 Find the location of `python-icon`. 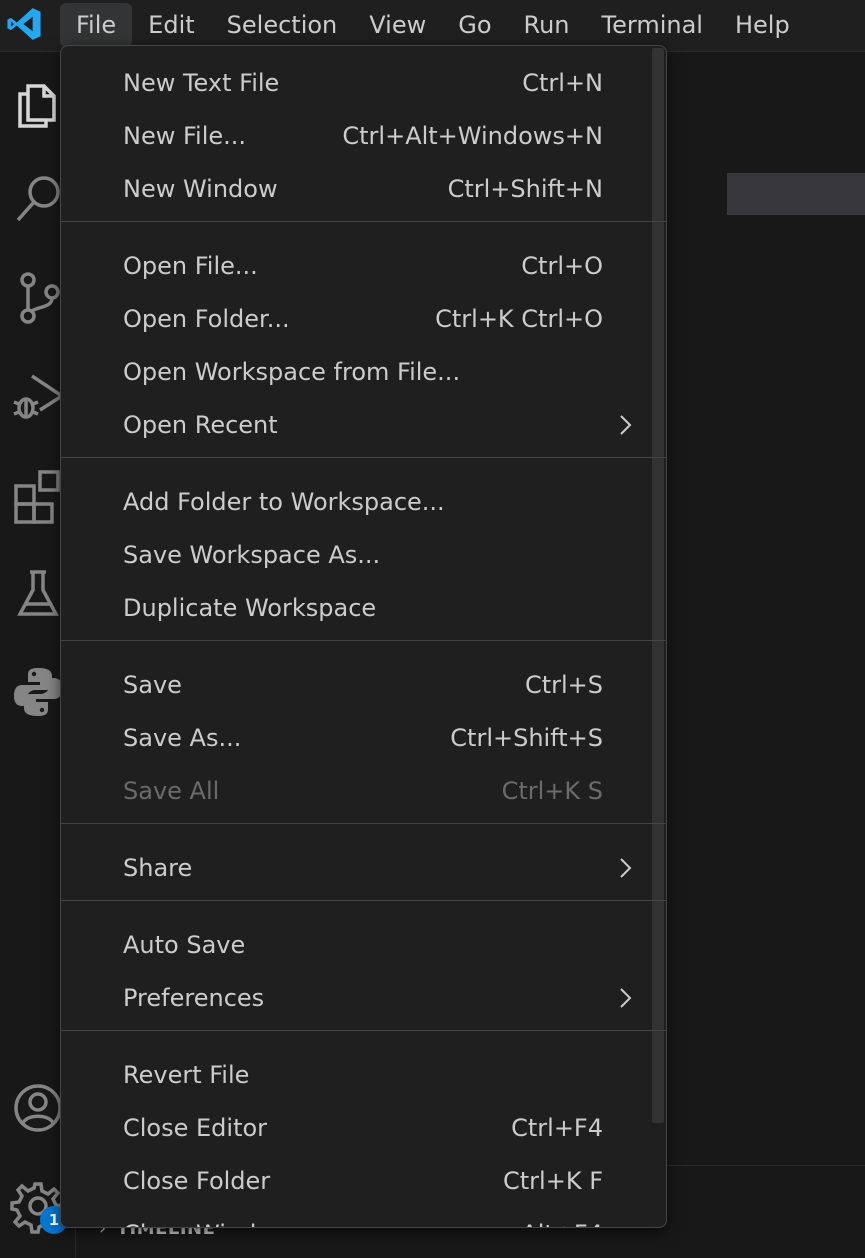

python-icon is located at coordinates (38, 690).